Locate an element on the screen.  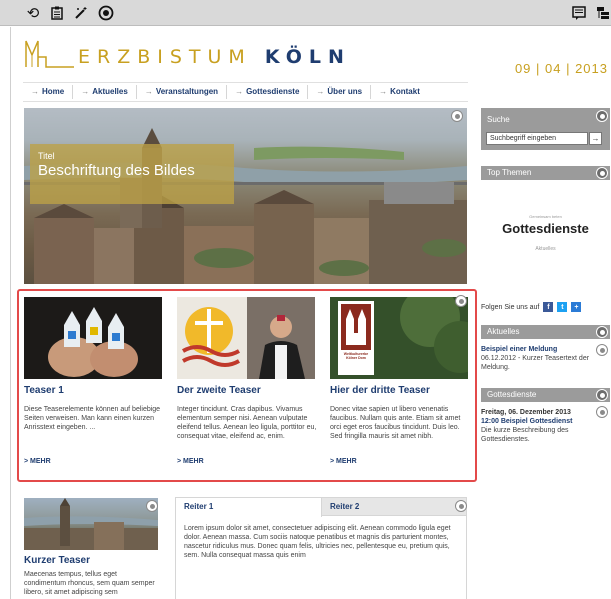
nav-item-kontakt: → Kontakt is located at coordinates (399, 92).